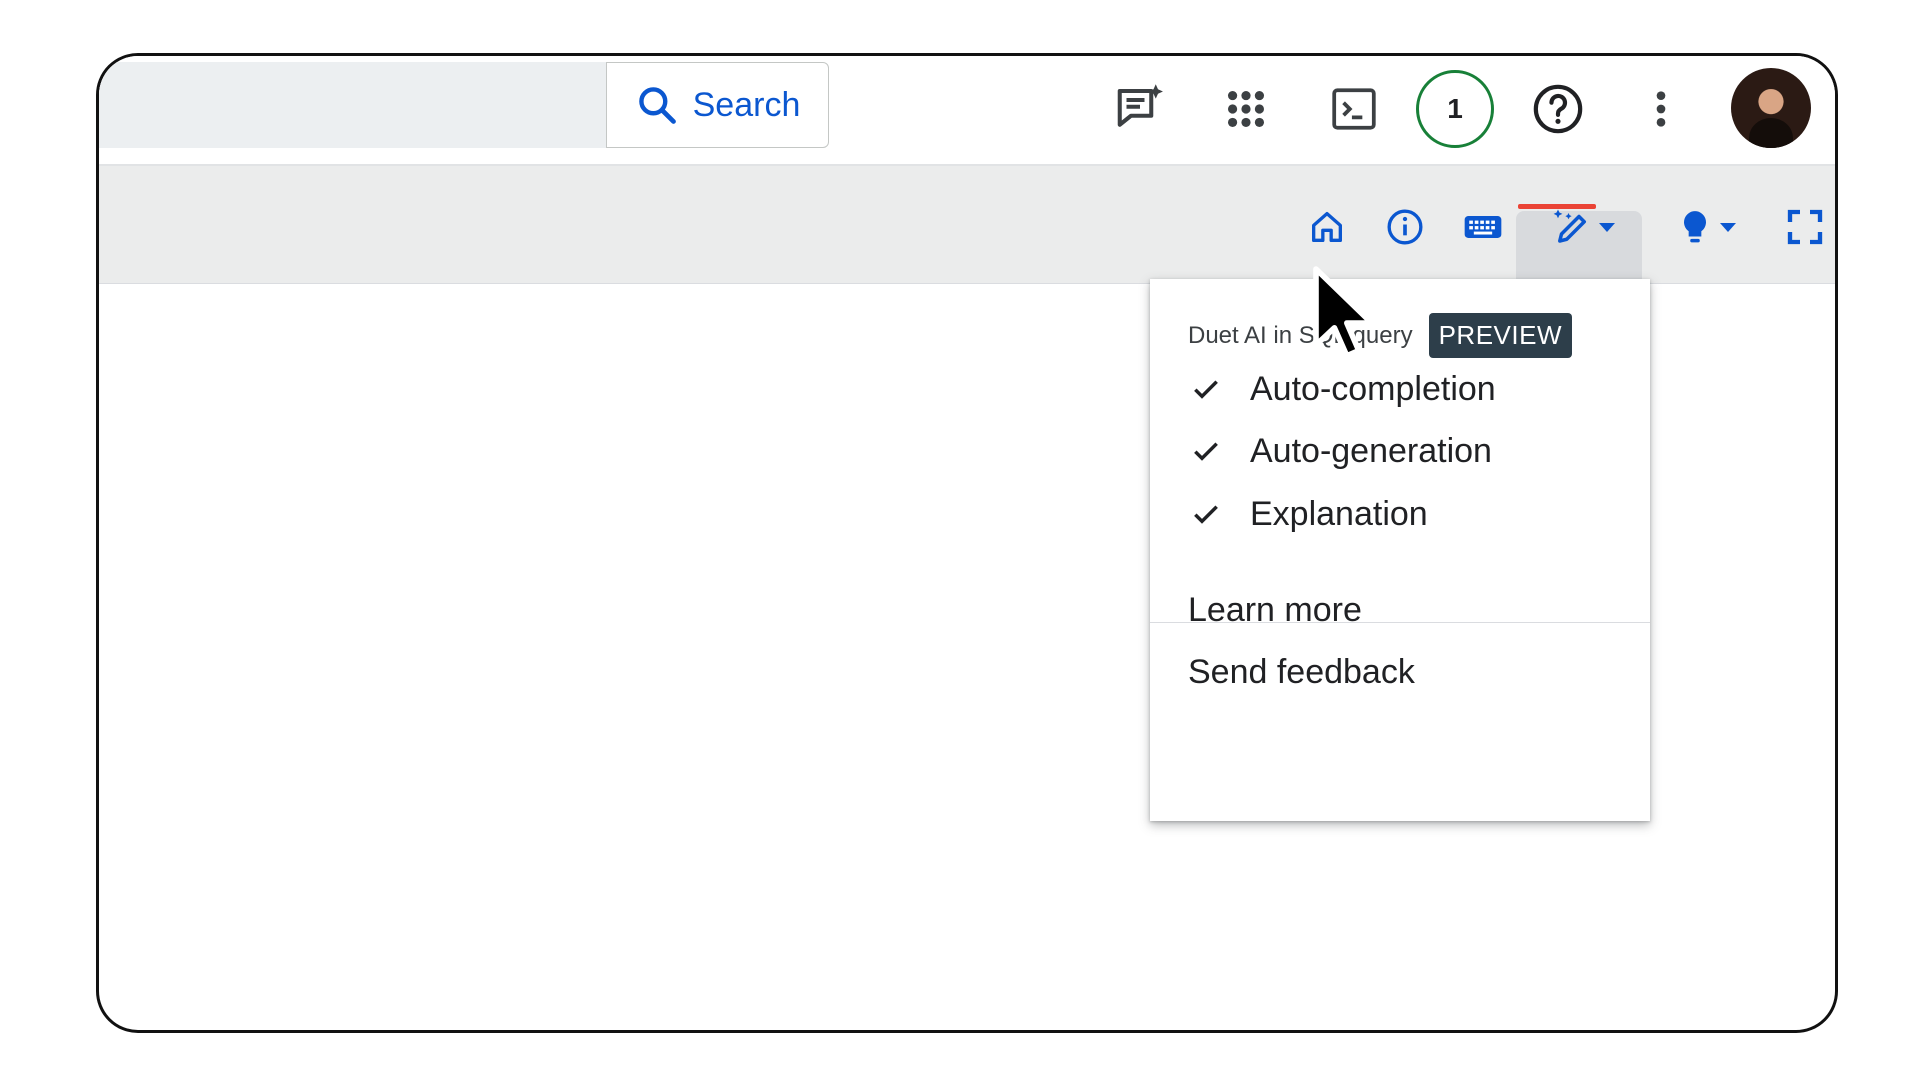 The height and width of the screenshot is (1080, 1920). What do you see at coordinates (1246, 109) in the screenshot?
I see `apps-grid-icon` at bounding box center [1246, 109].